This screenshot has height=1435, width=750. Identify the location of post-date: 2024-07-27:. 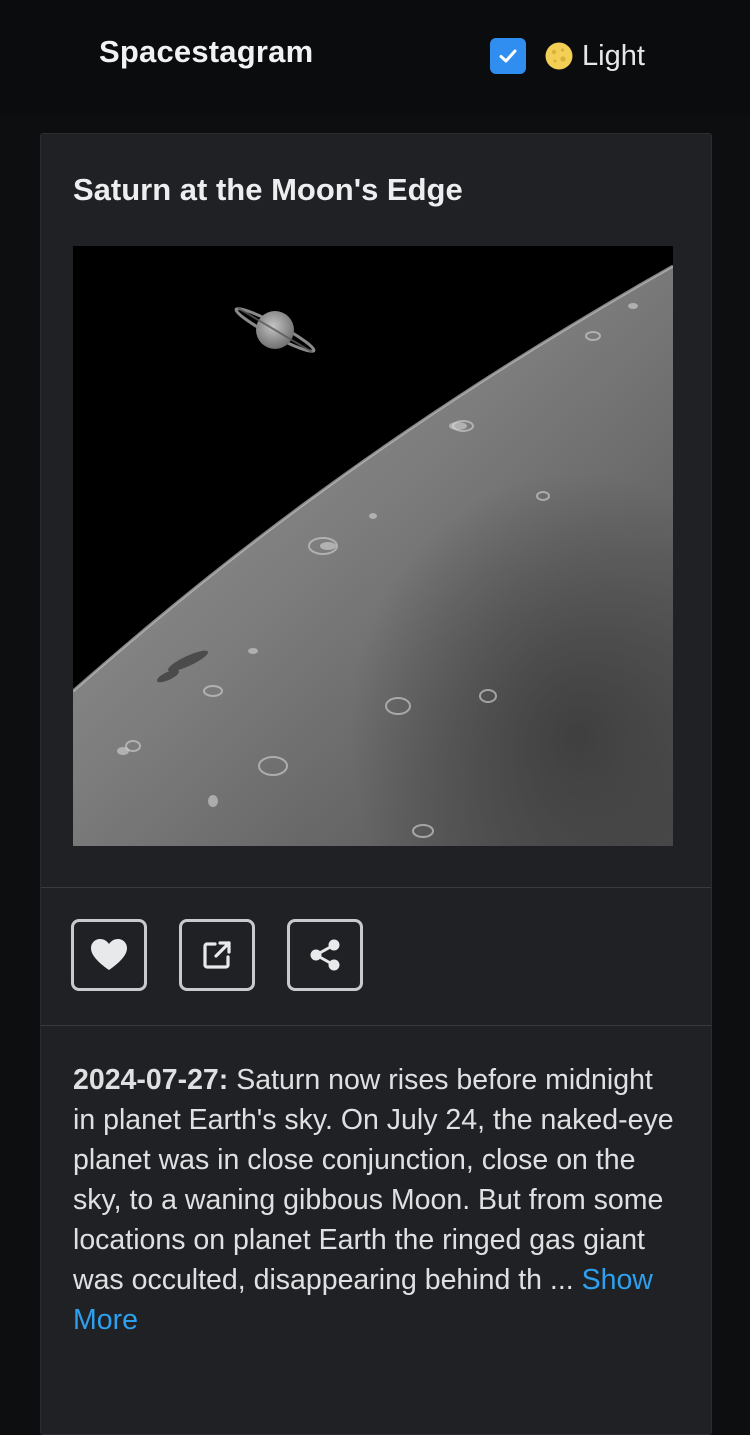
(151, 1080).